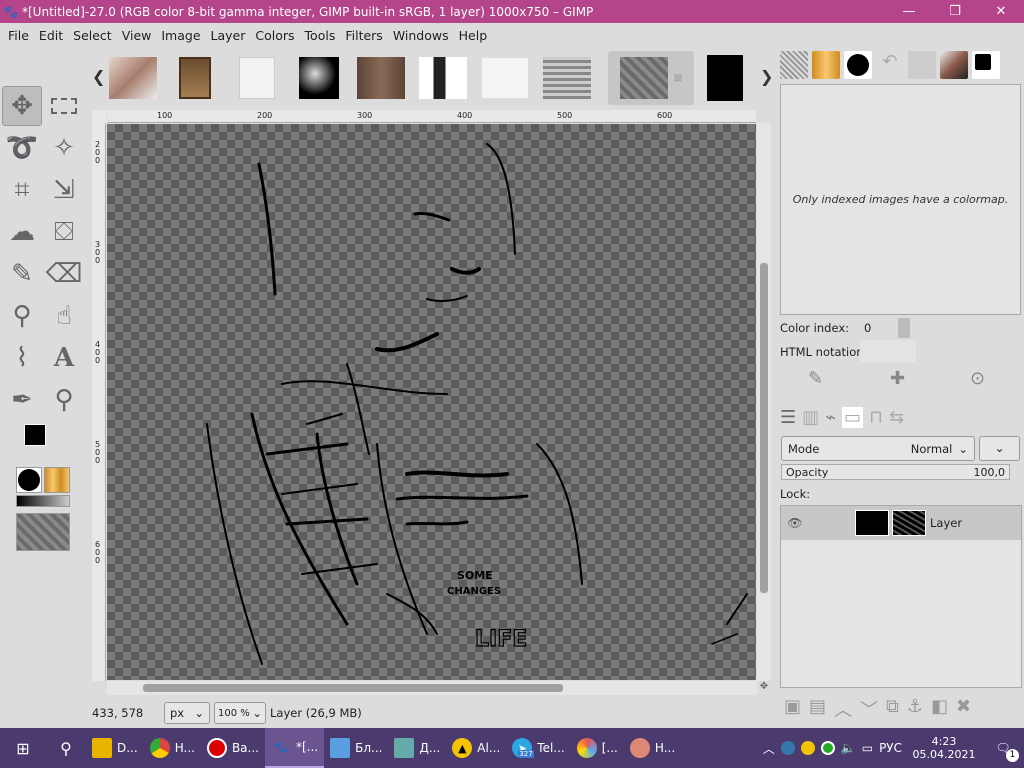  Describe the element at coordinates (895, 472) in the screenshot. I see `opacity-slider: Opacity 100,0` at that location.